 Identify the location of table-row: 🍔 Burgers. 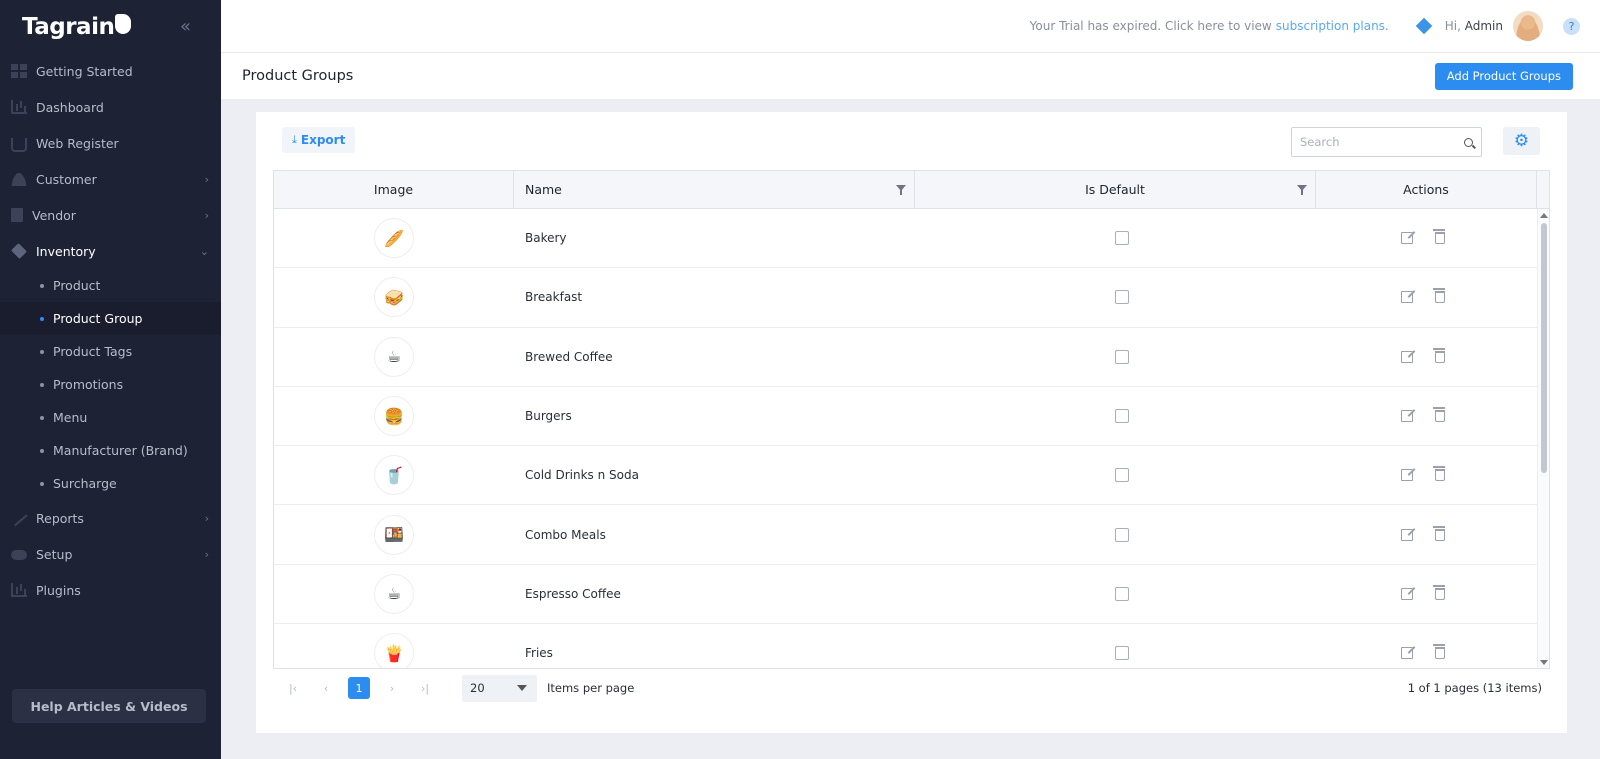
(911, 417).